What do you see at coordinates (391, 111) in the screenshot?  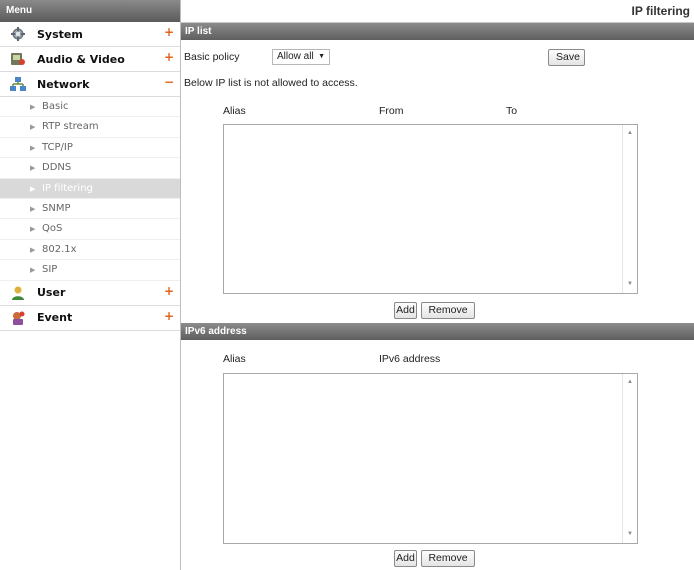 I see `column-header-from: From` at bounding box center [391, 111].